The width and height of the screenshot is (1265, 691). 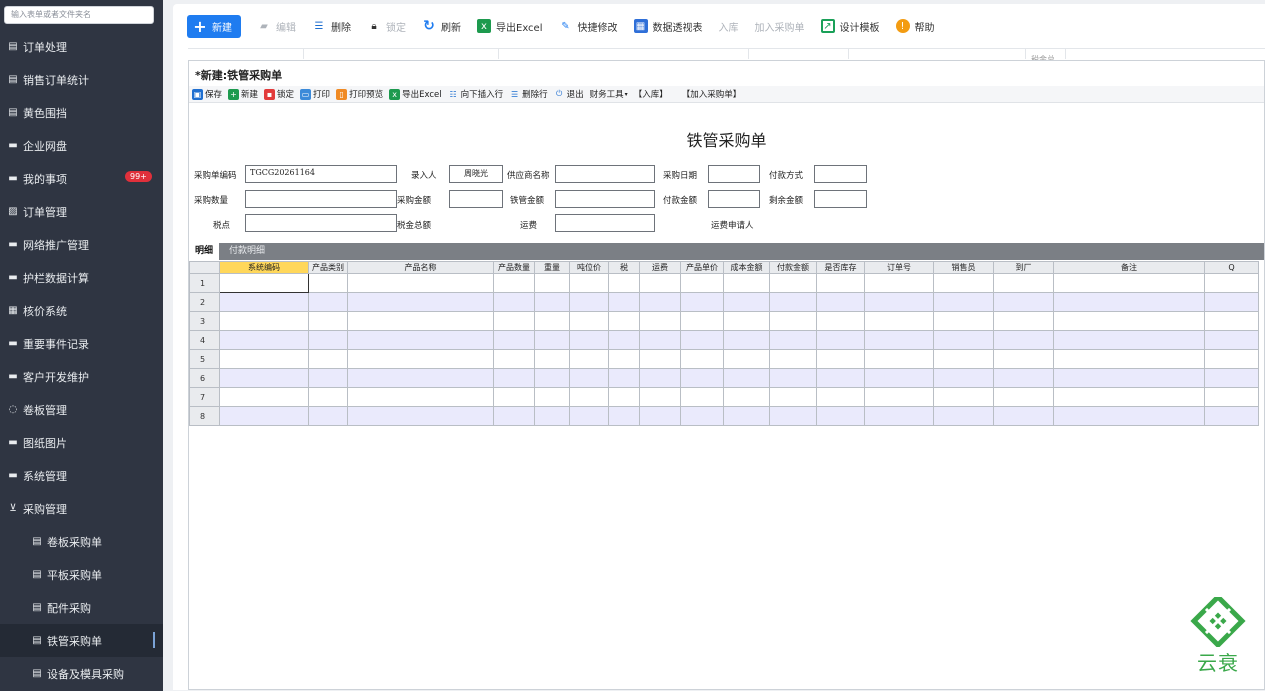 I want to click on dialog-add-to-po-button: 【加入采购单】, so click(x=712, y=94).